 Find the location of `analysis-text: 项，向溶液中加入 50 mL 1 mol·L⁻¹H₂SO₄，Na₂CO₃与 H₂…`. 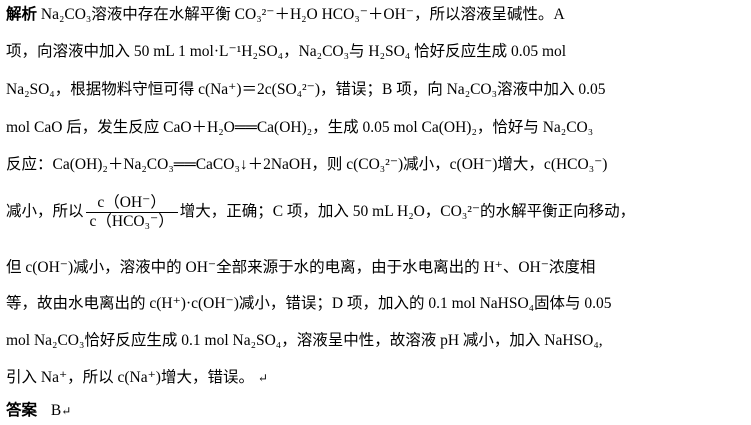

analysis-text: 项，向溶液中加入 50 mL 1 mol·L⁻¹H₂SO₄，Na₂CO₃与 H₂… is located at coordinates (286, 51).